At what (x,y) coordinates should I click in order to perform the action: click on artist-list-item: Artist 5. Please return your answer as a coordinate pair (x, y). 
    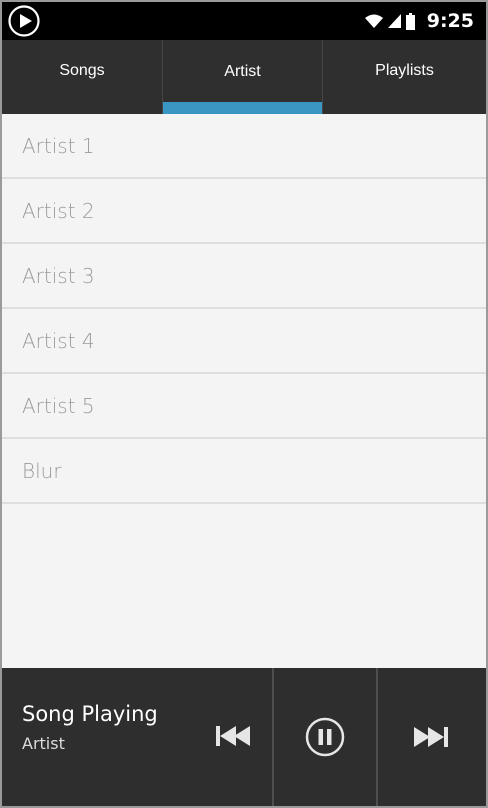
    Looking at the image, I should click on (244, 406).